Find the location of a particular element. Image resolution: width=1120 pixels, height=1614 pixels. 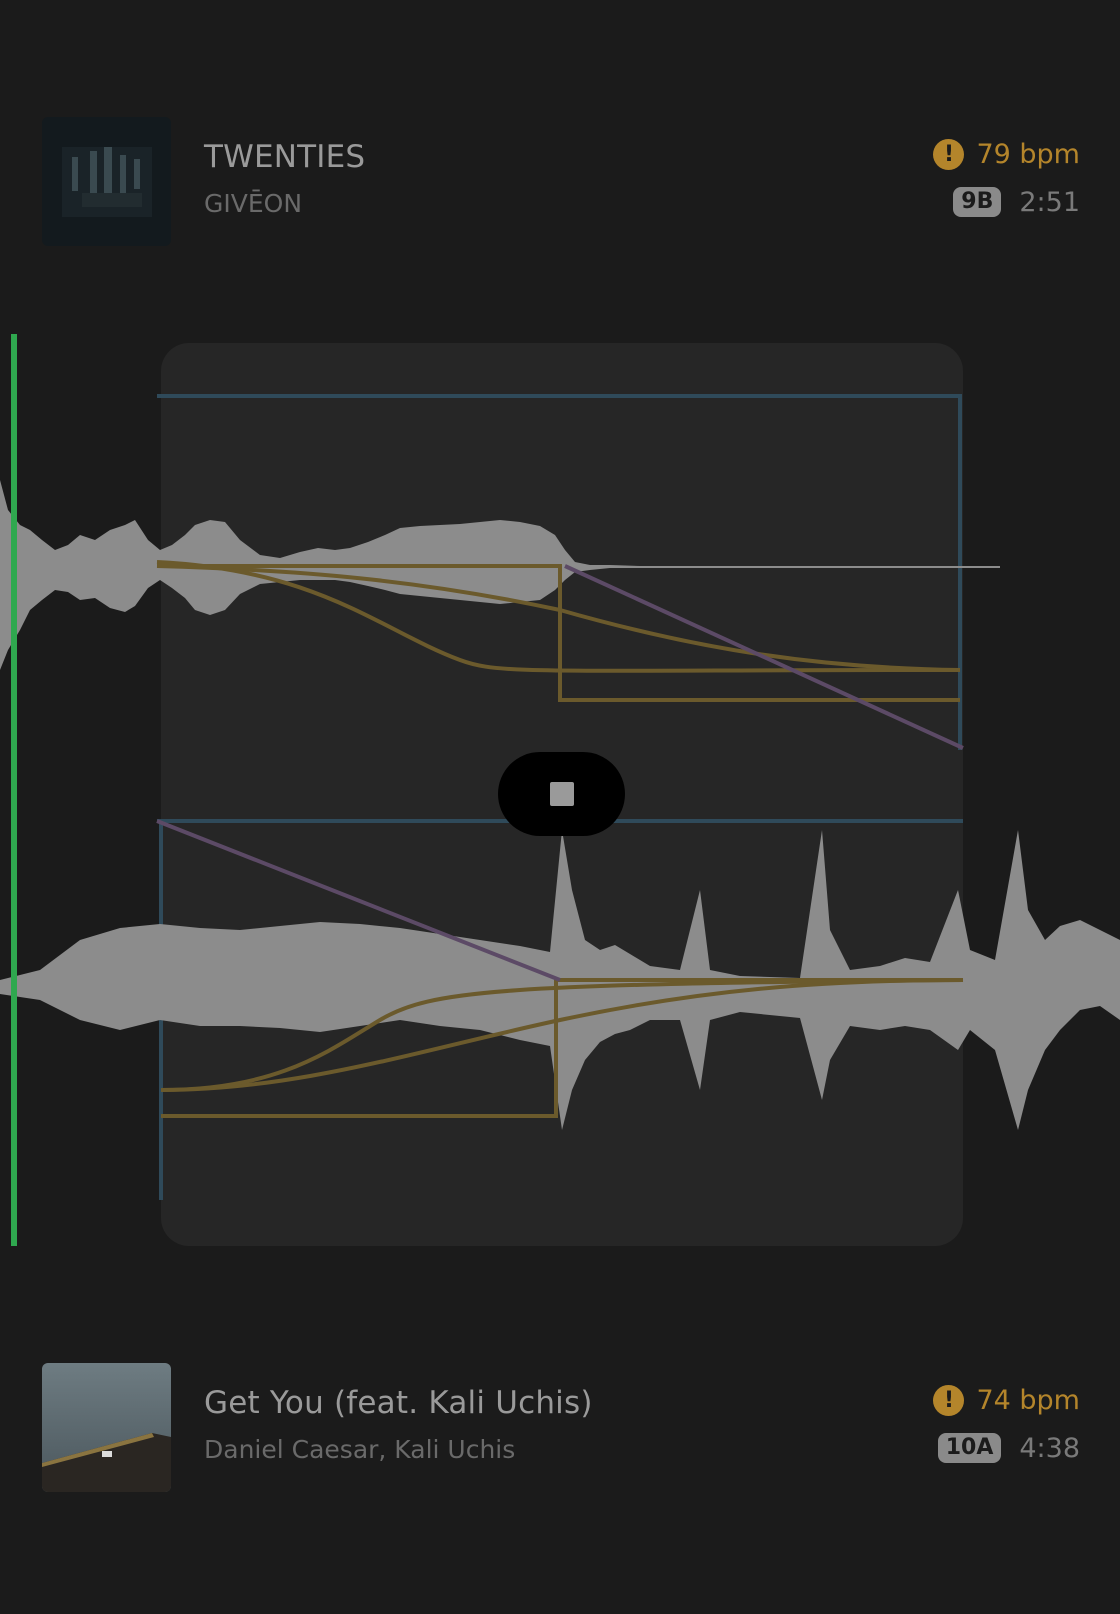

duration-label: 2:51 is located at coordinates (1049, 202).